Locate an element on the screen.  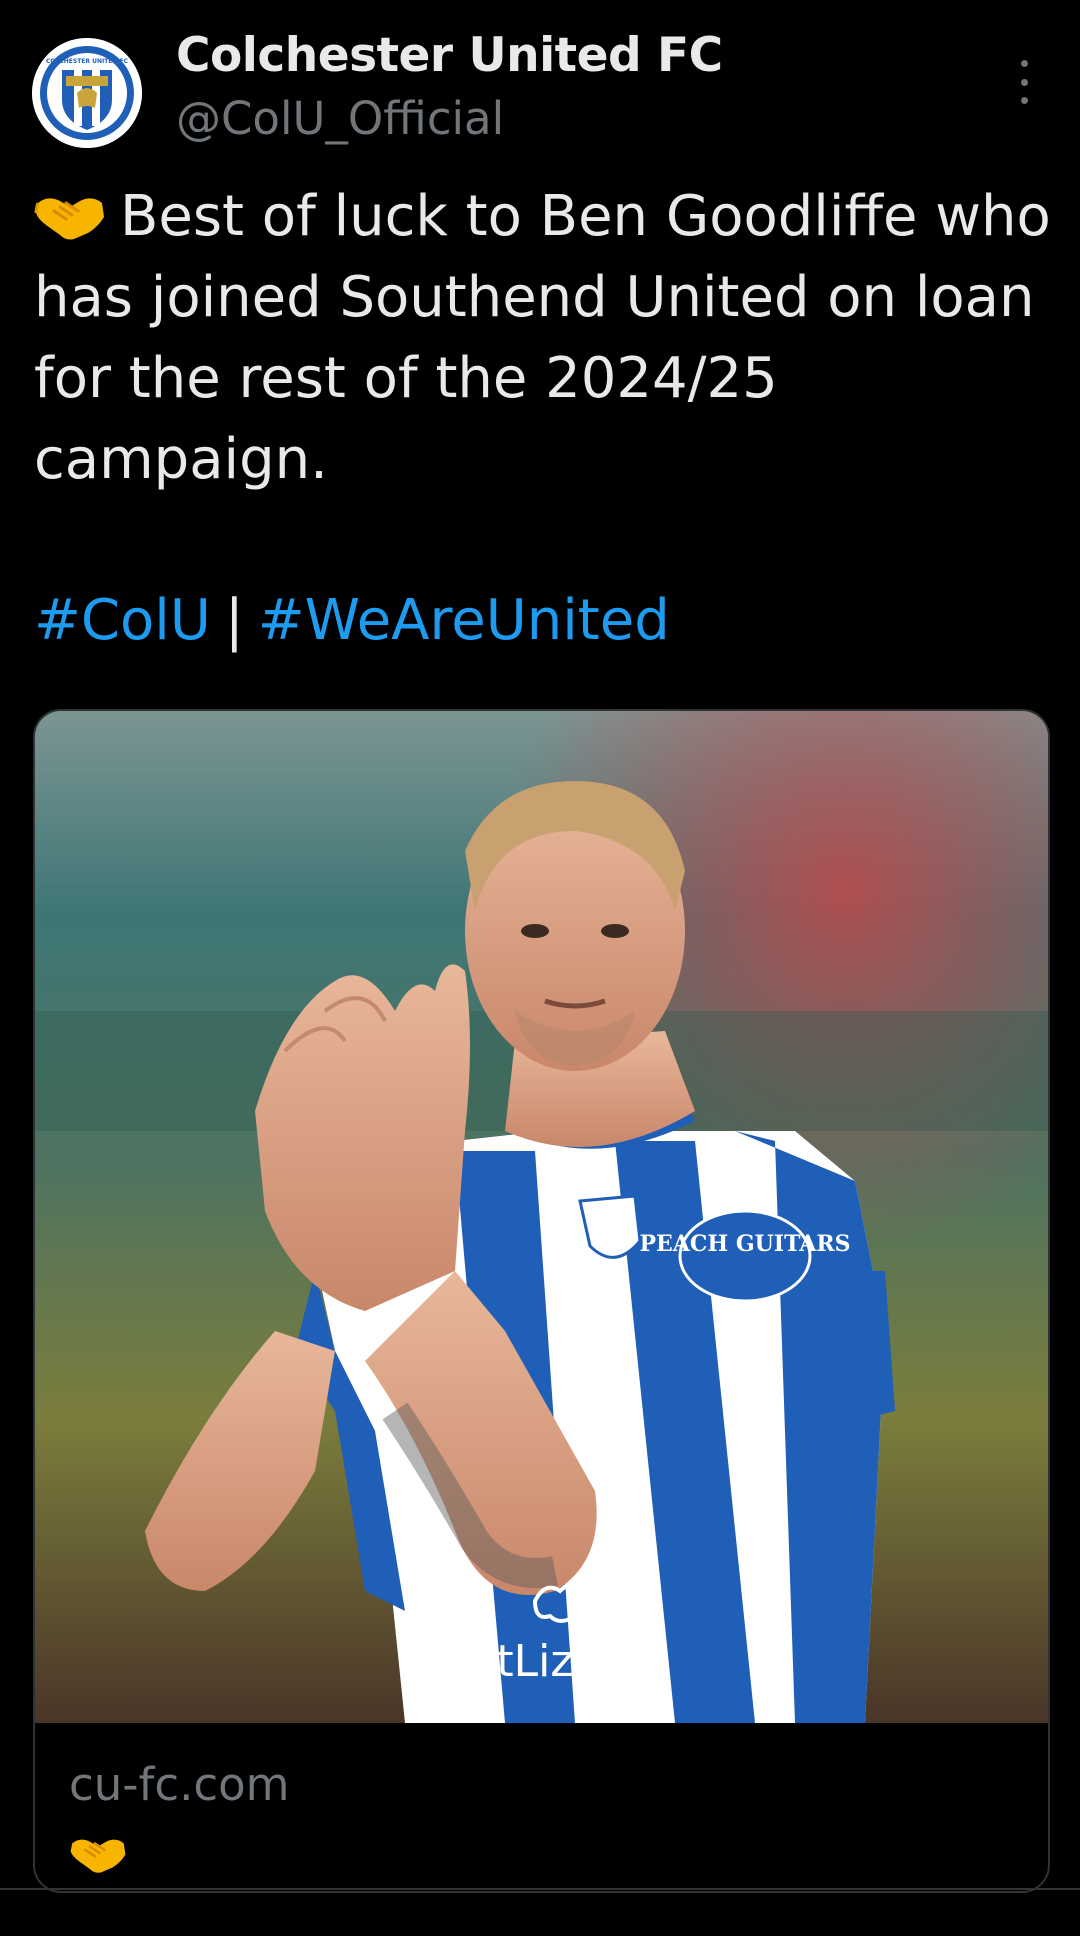
avatar: COLCHESTER UNITED FC is located at coordinates (87, 93).